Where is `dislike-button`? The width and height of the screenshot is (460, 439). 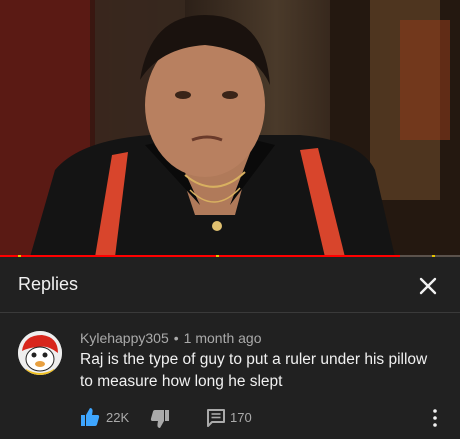
dislike-button is located at coordinates (160, 419).